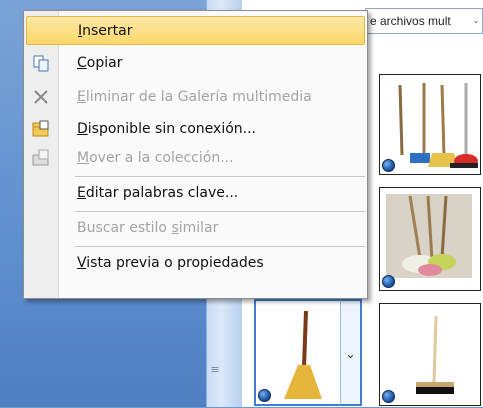  I want to click on chevron-down-icon: ⌄, so click(350, 354).